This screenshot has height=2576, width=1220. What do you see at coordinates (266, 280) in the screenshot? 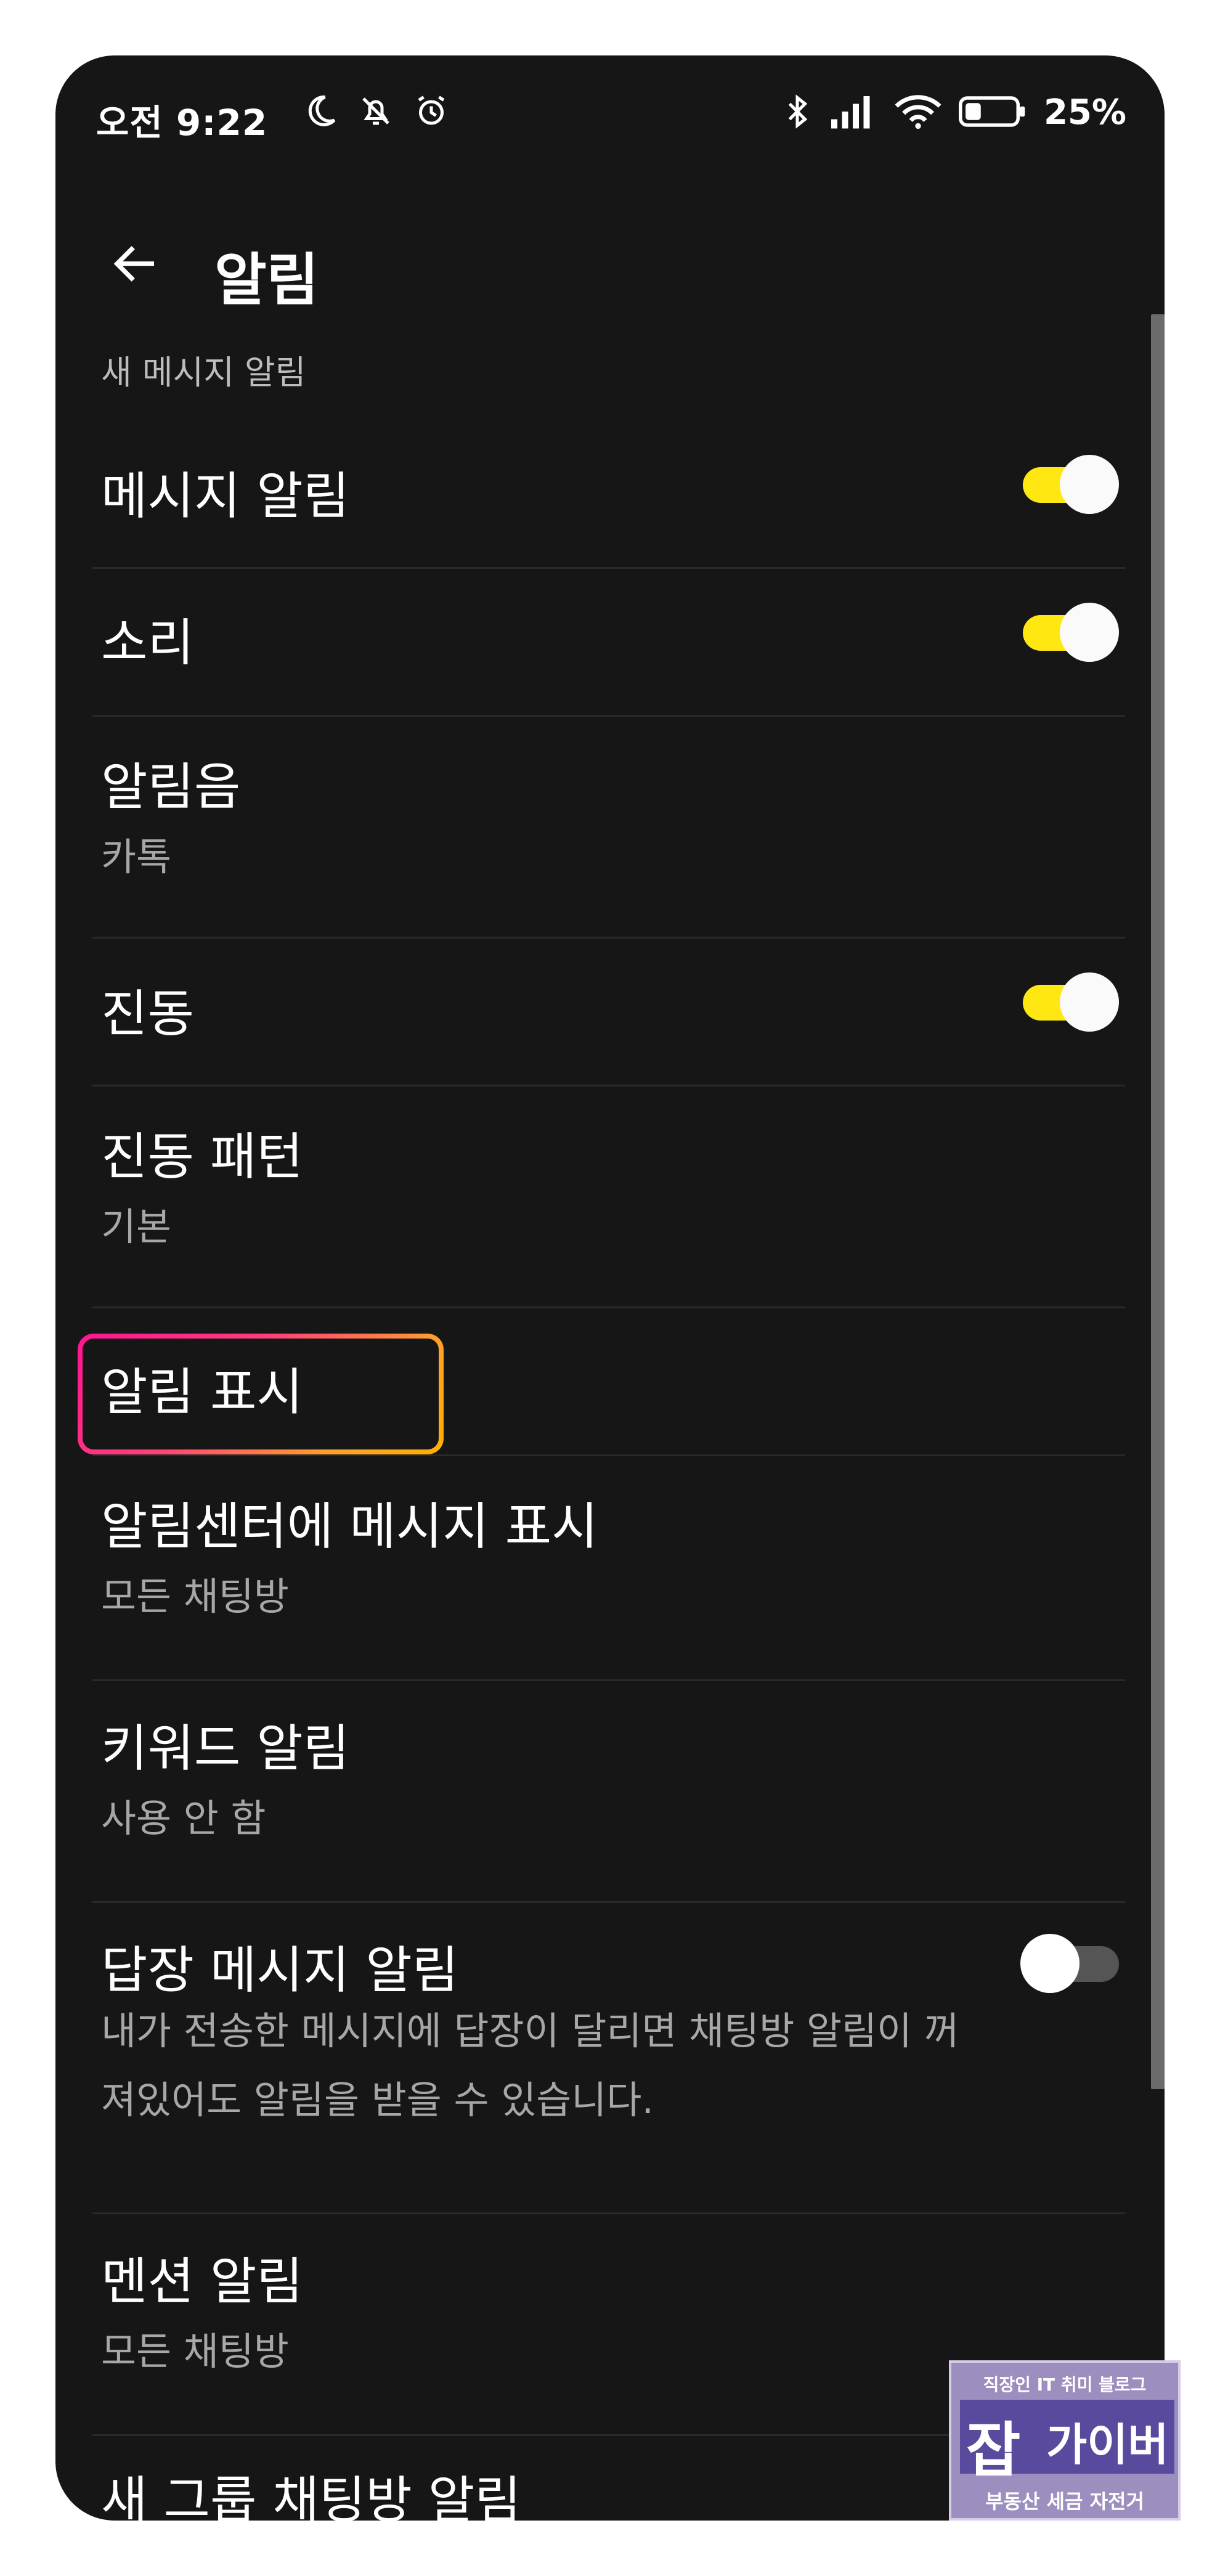
I see `page-title: 알림` at bounding box center [266, 280].